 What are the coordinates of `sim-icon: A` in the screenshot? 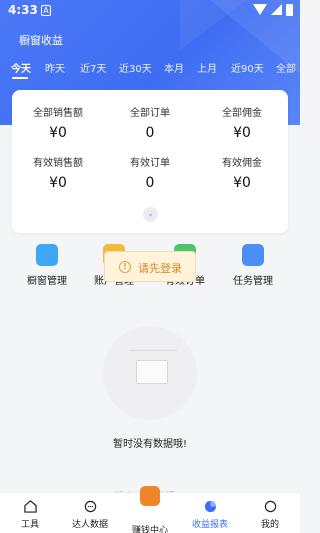 It's located at (46, 10).